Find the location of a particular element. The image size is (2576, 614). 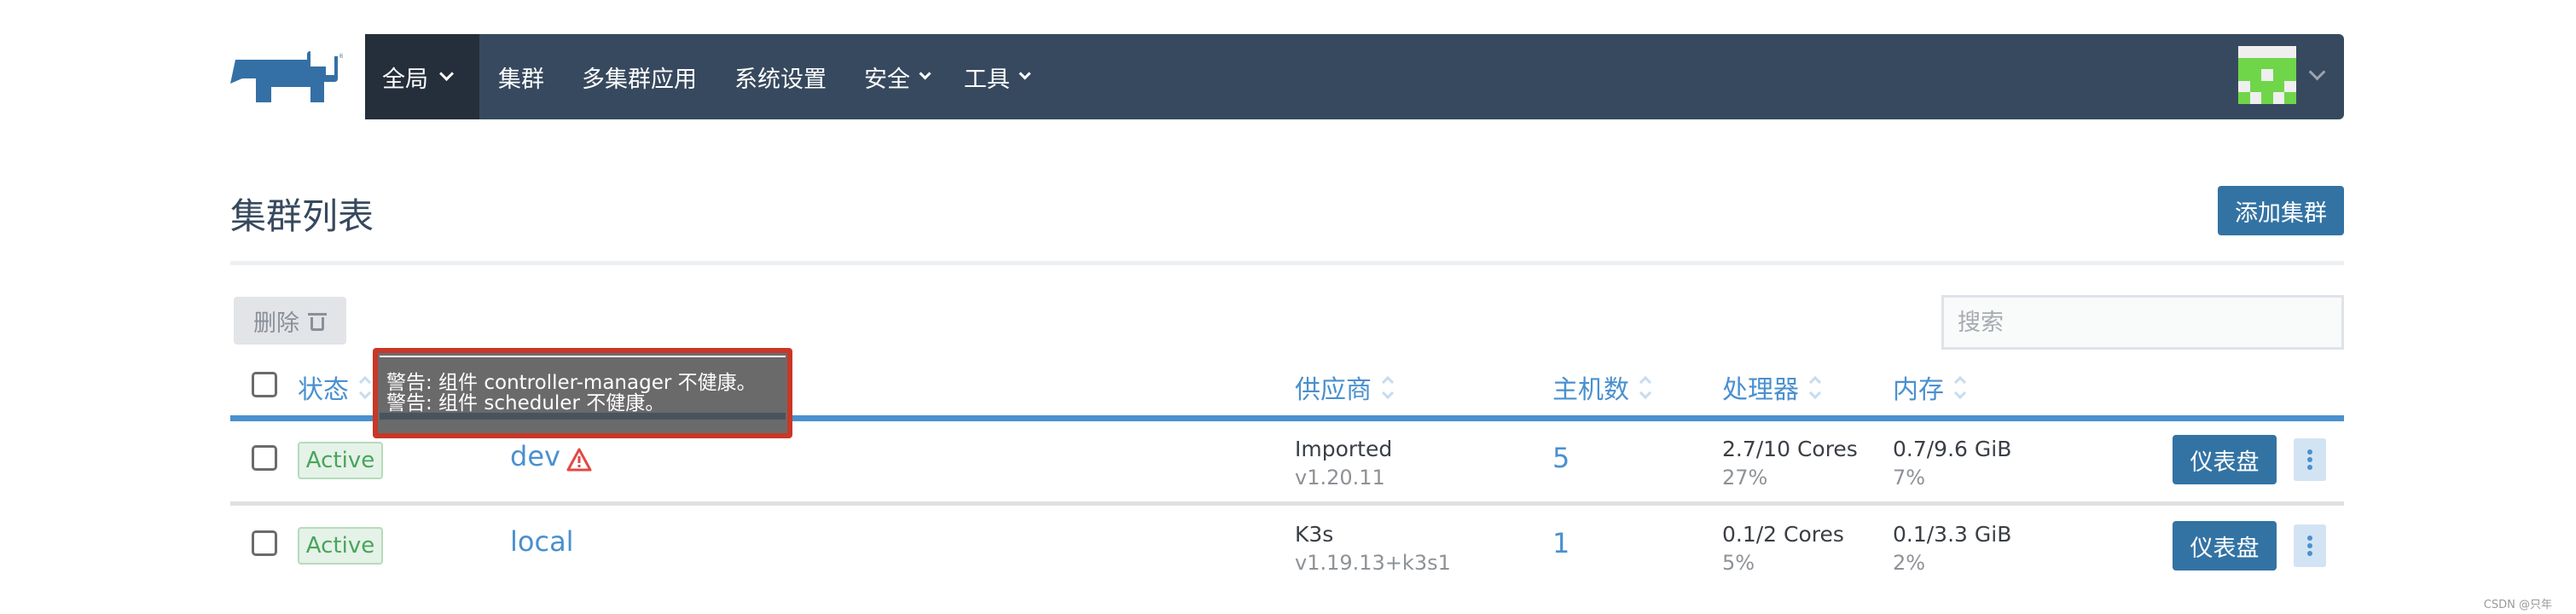

user-menu is located at coordinates (2282, 75).